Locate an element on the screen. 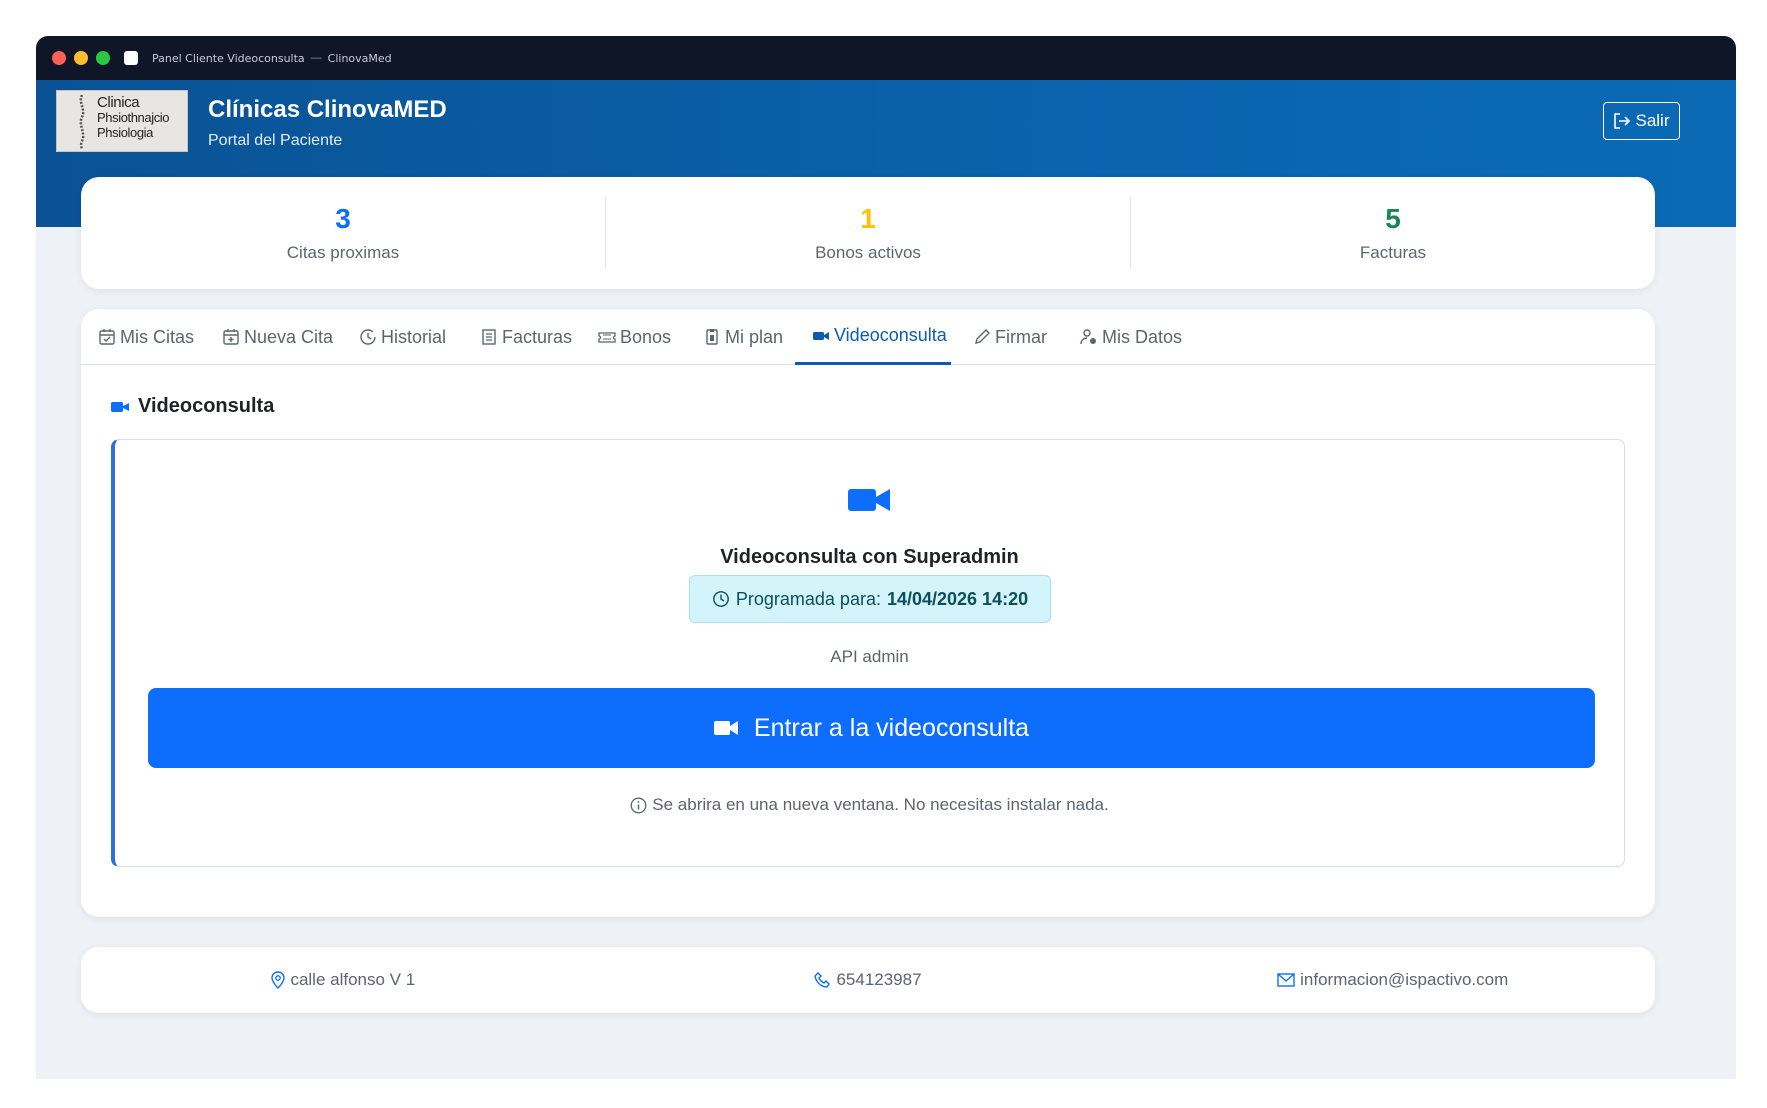 The height and width of the screenshot is (1108, 1767). tab-nueva-cita: Nueva Cita is located at coordinates (277, 337).